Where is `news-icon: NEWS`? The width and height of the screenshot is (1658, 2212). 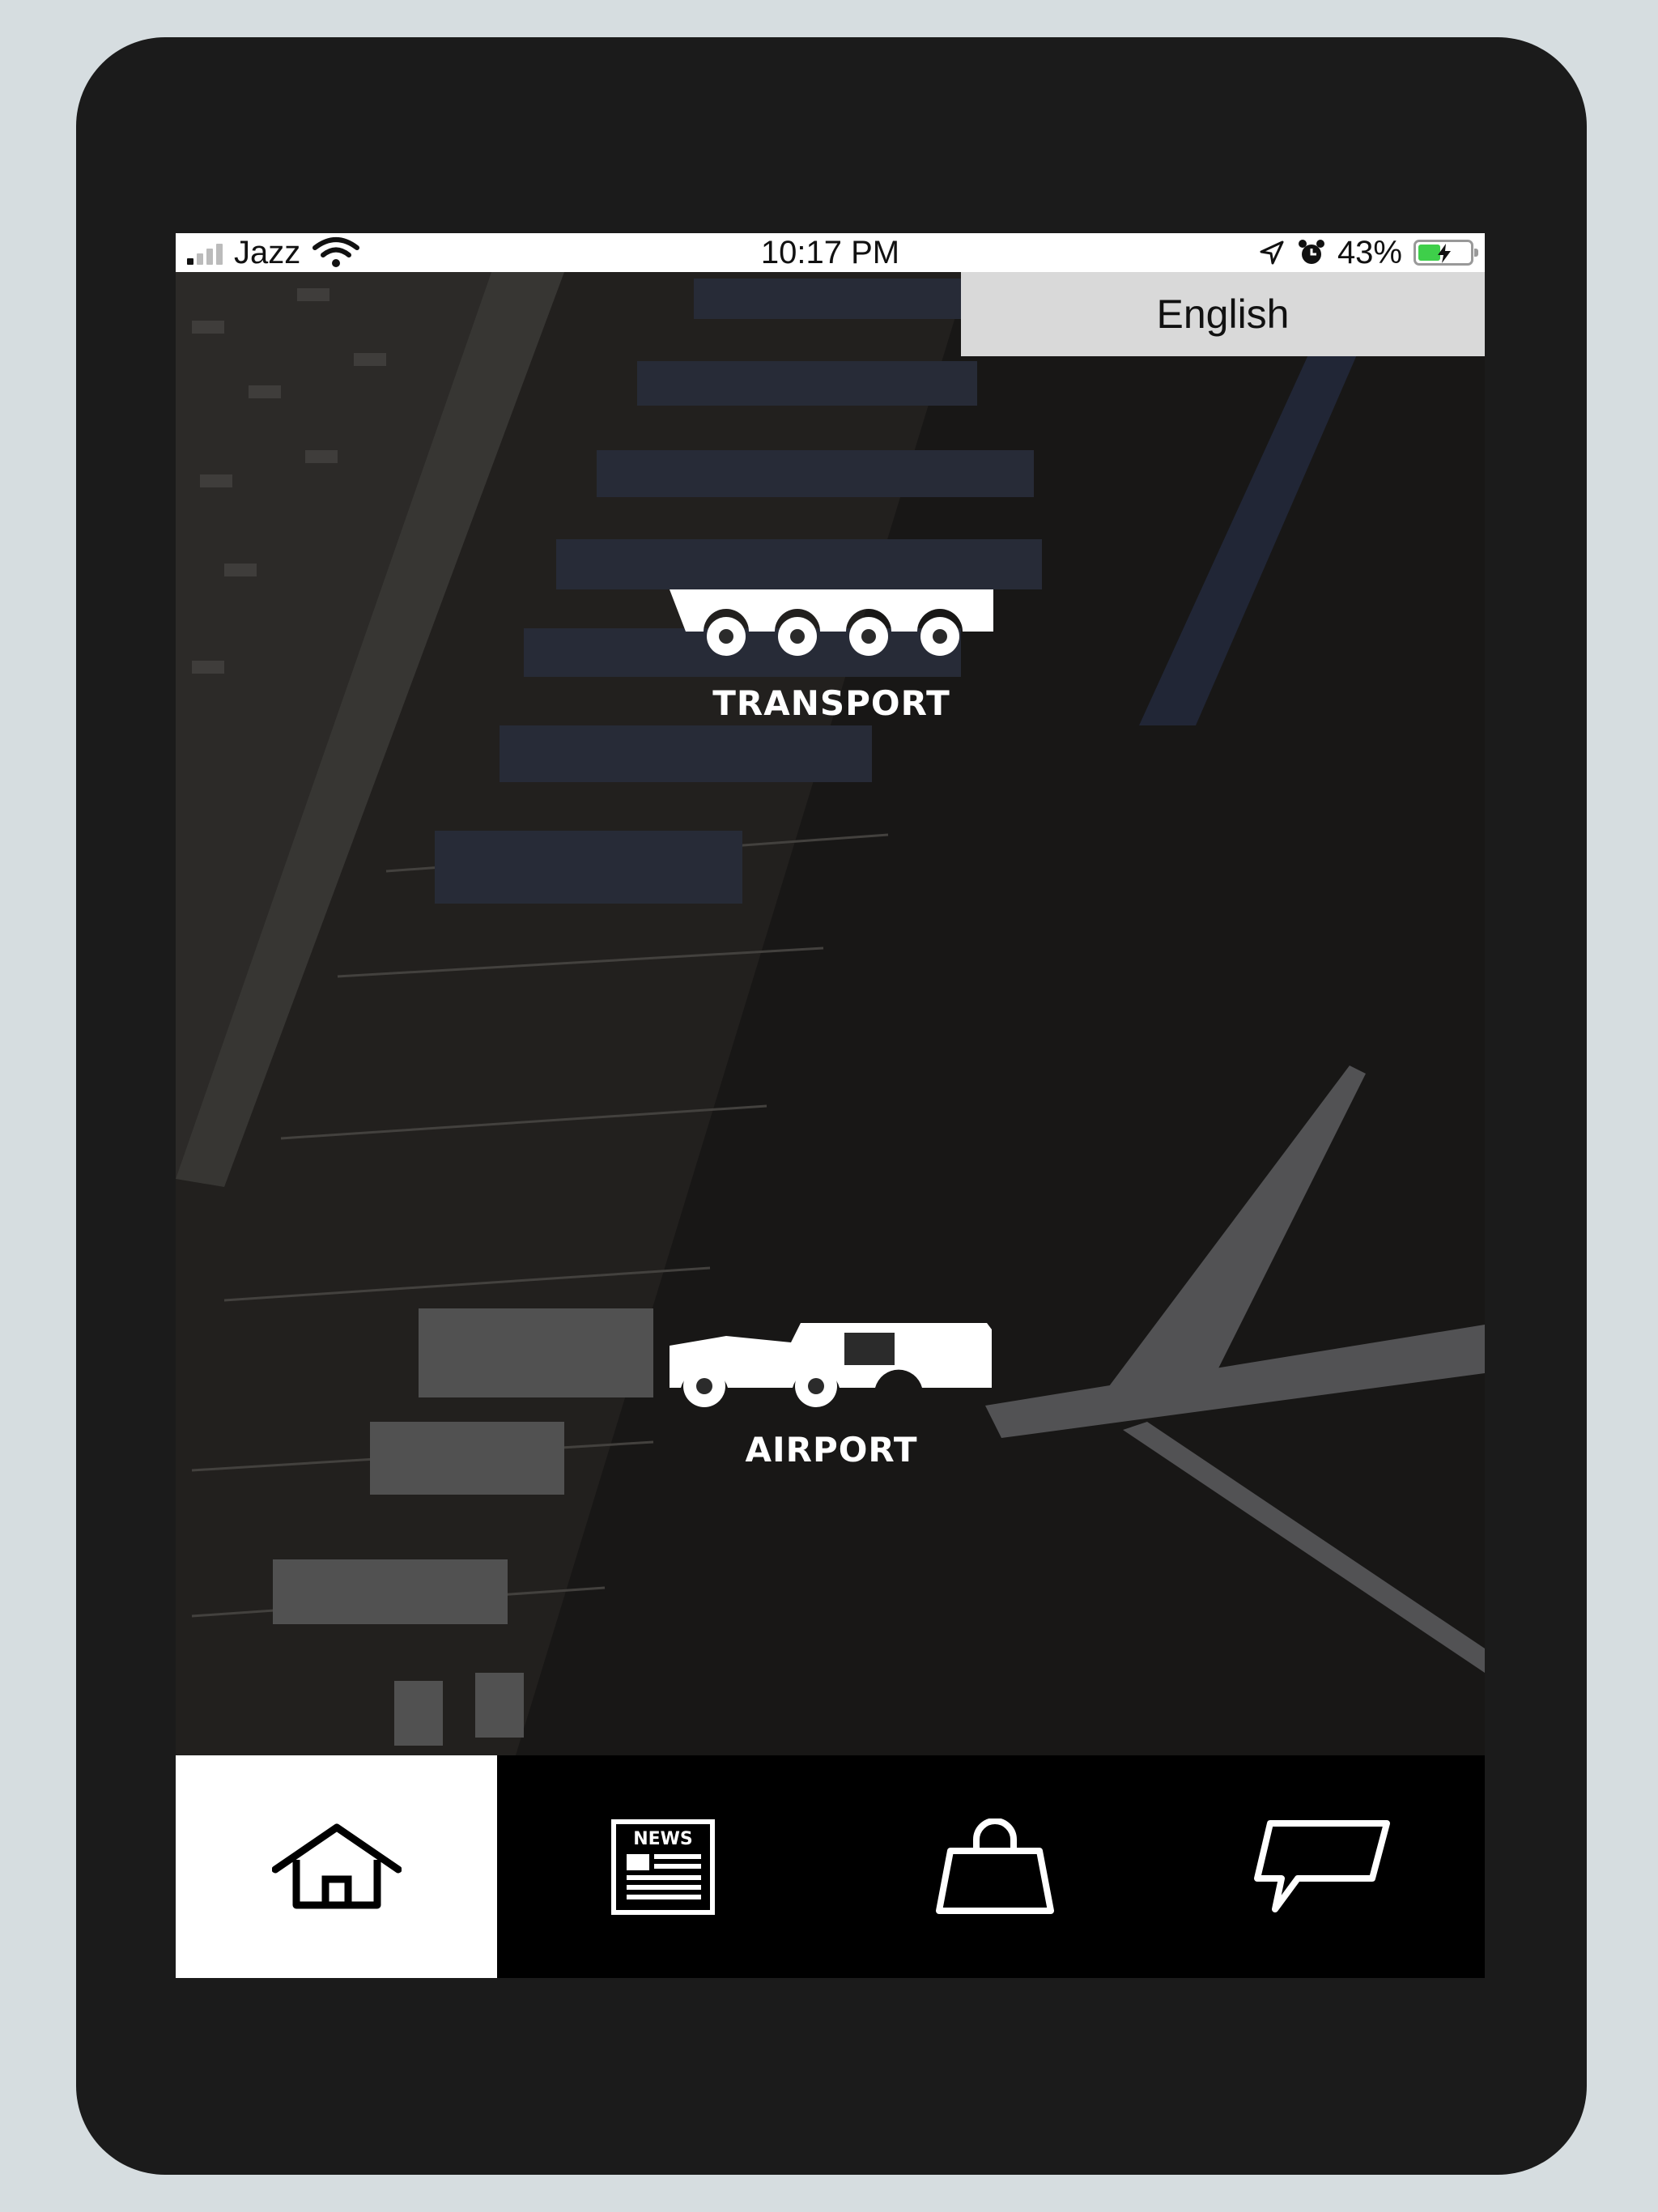
news-icon: NEWS is located at coordinates (663, 1867).